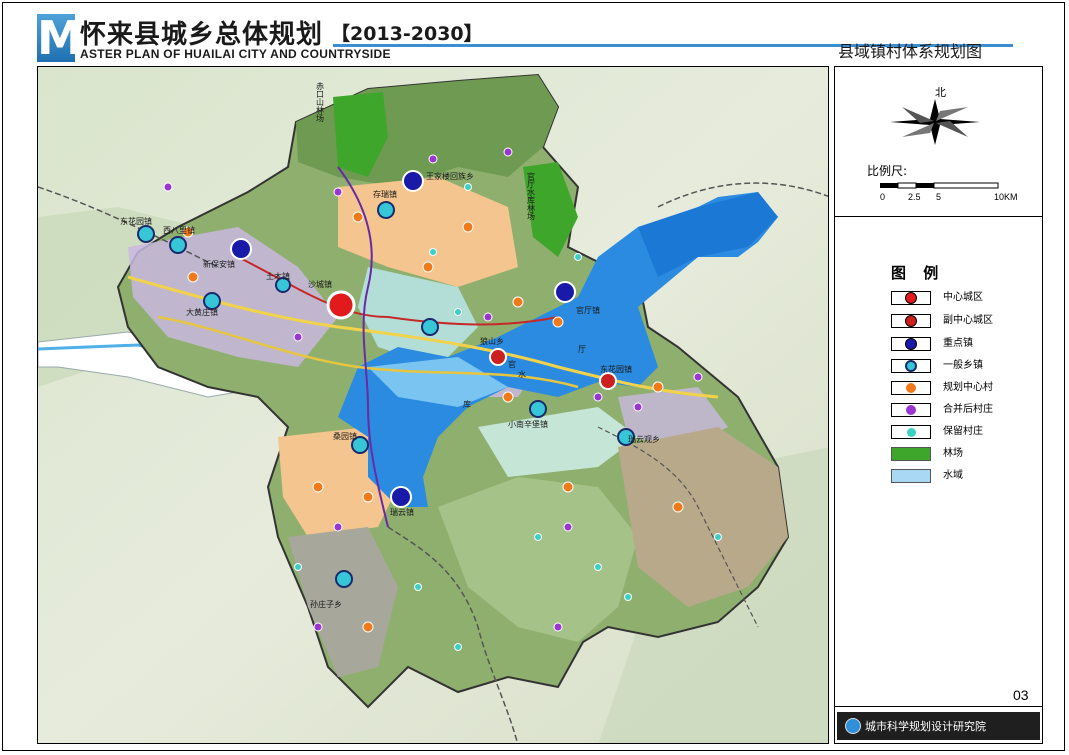 Image resolution: width=1069 pixels, height=755 pixels. What do you see at coordinates (853, 726) in the screenshot?
I see `institute-logo-icon` at bounding box center [853, 726].